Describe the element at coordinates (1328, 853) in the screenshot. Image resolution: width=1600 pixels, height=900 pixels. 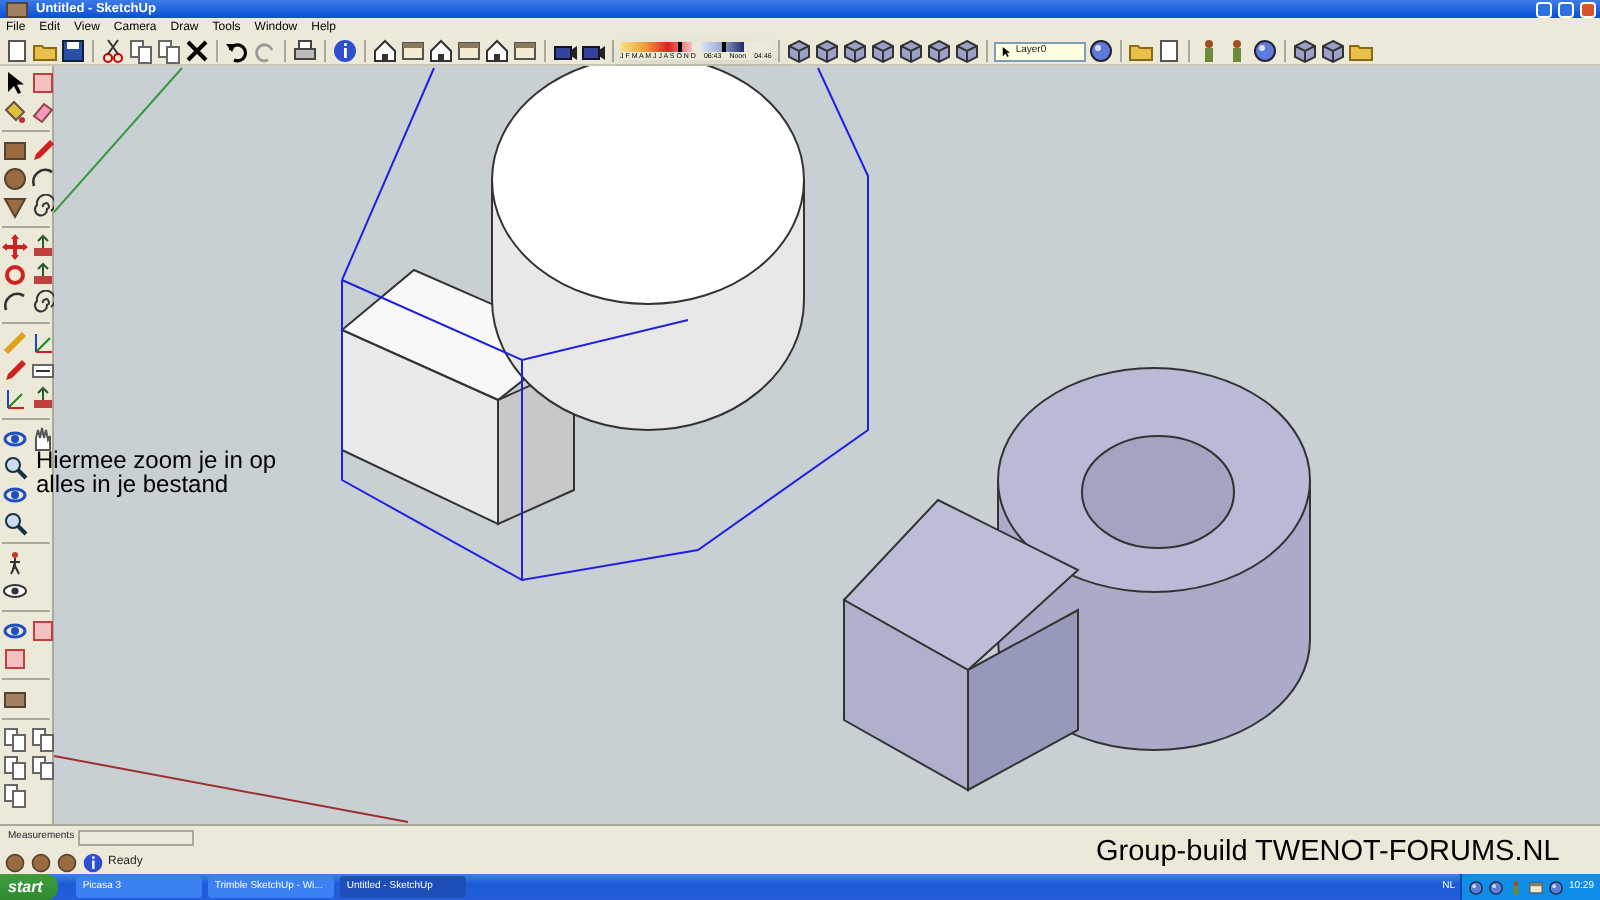
I see `caption-text: Group-build TWENOT-FORUMS.NL` at that location.